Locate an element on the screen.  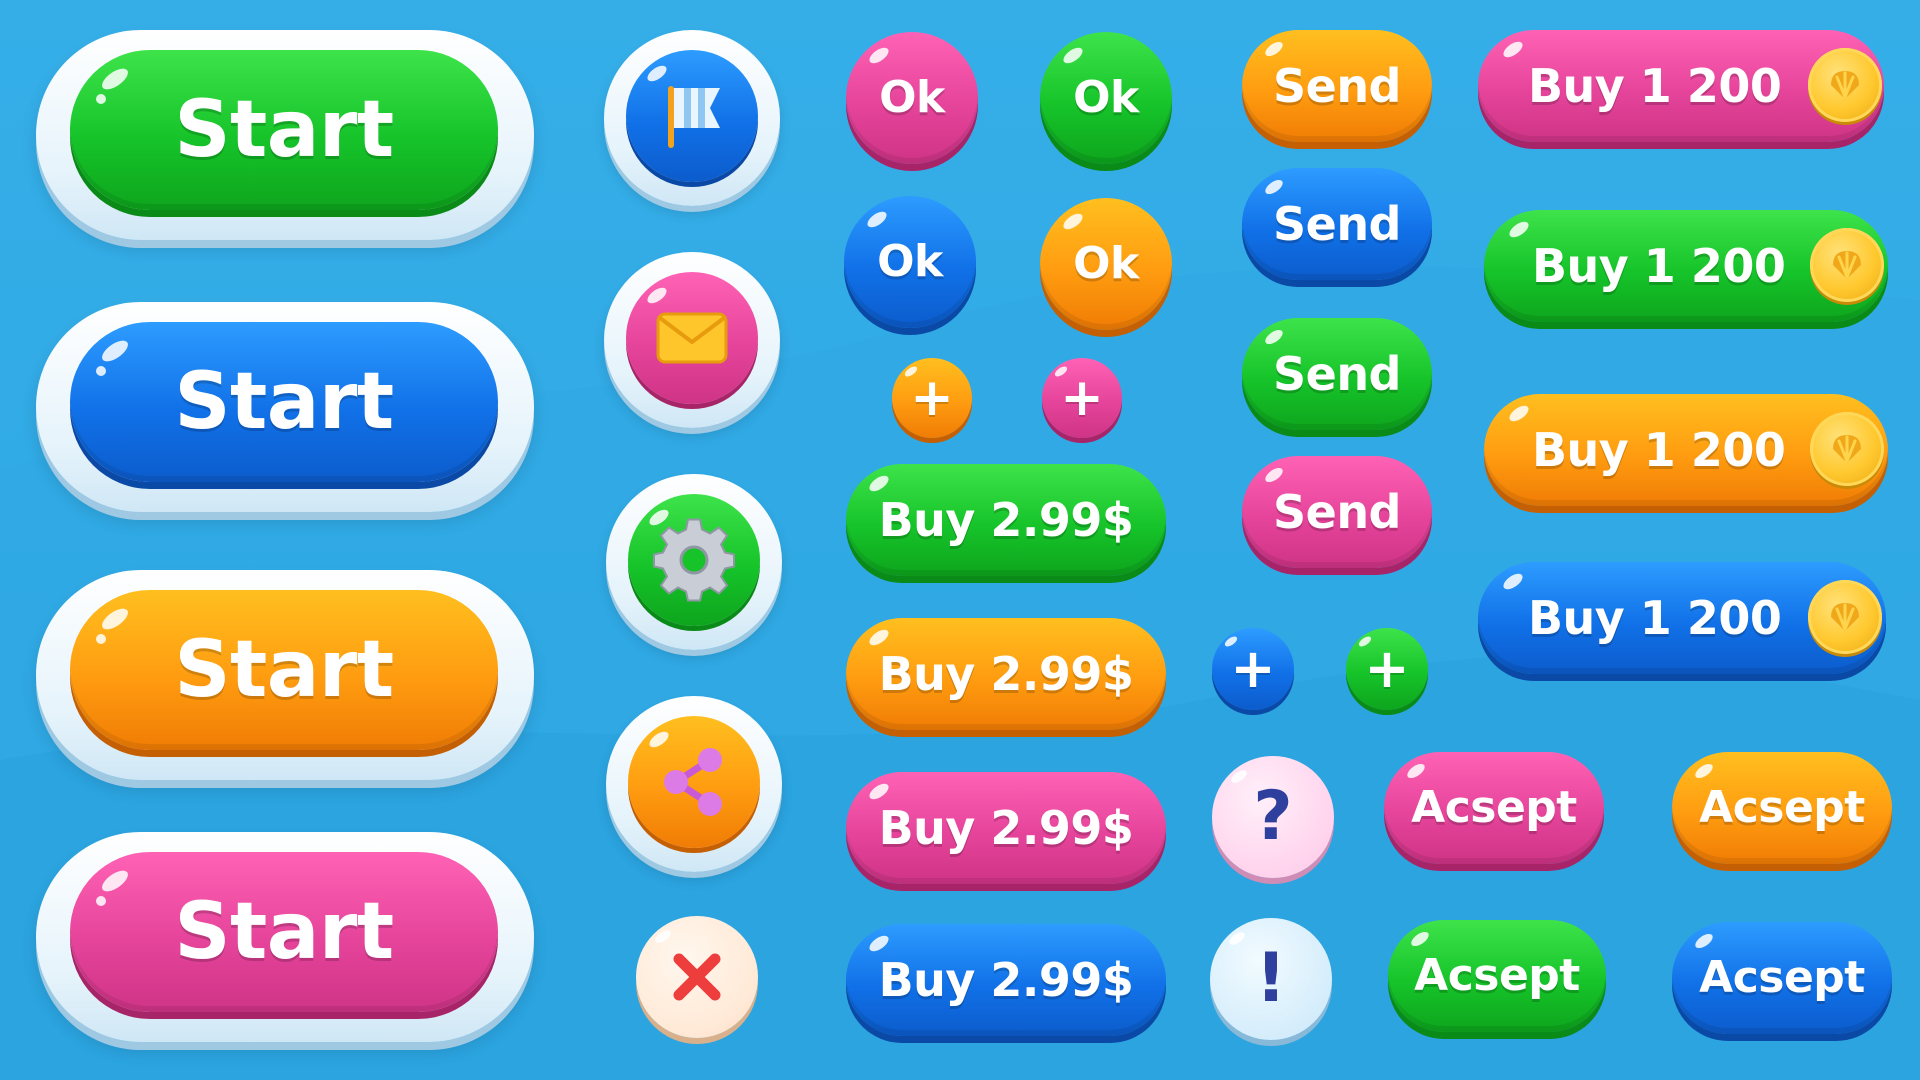
buy-price-button-pink: Buy 2.99$ is located at coordinates (1006, 828).